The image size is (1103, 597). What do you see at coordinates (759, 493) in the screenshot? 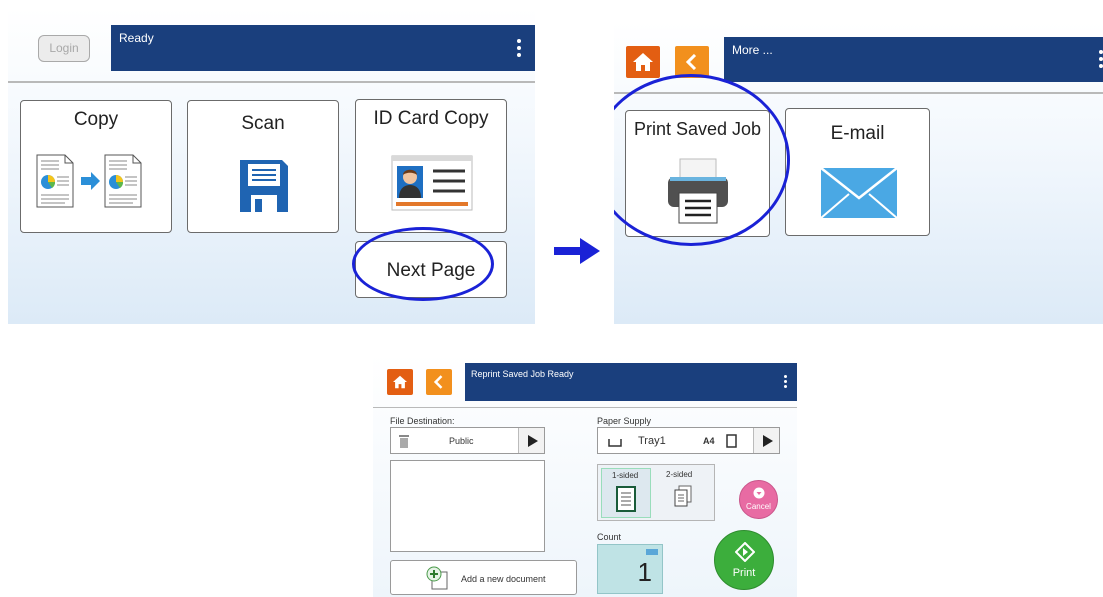
I see `stop-icon` at bounding box center [759, 493].